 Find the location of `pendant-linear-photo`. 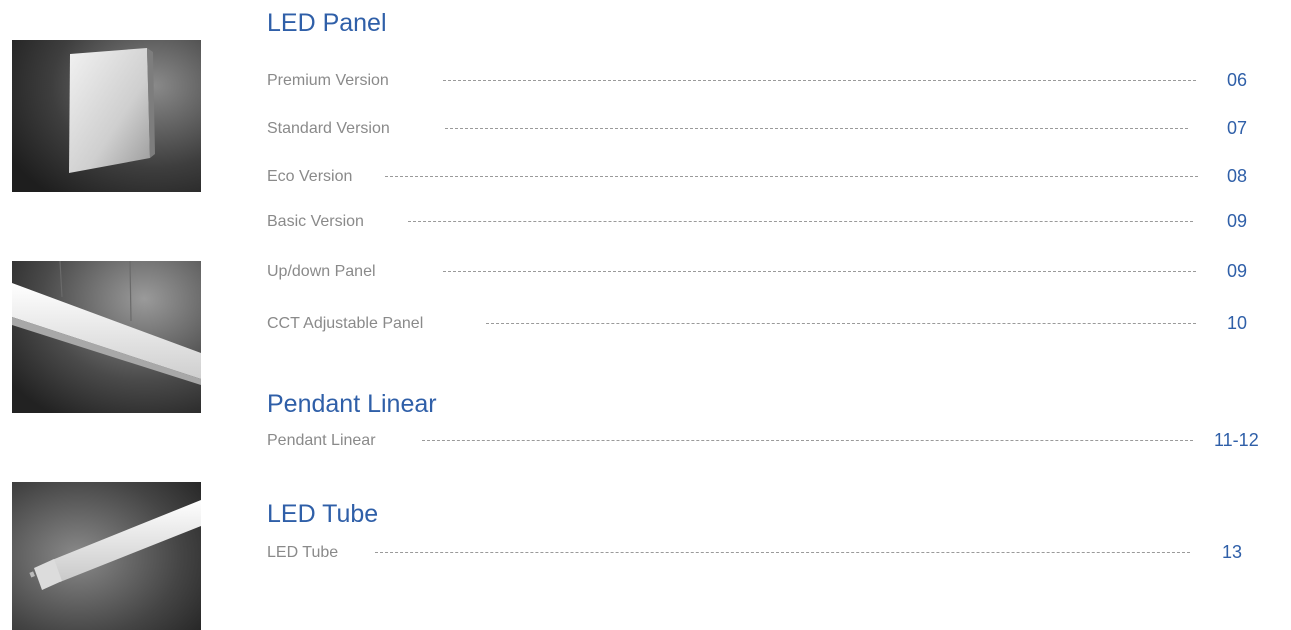

pendant-linear-photo is located at coordinates (106, 337).